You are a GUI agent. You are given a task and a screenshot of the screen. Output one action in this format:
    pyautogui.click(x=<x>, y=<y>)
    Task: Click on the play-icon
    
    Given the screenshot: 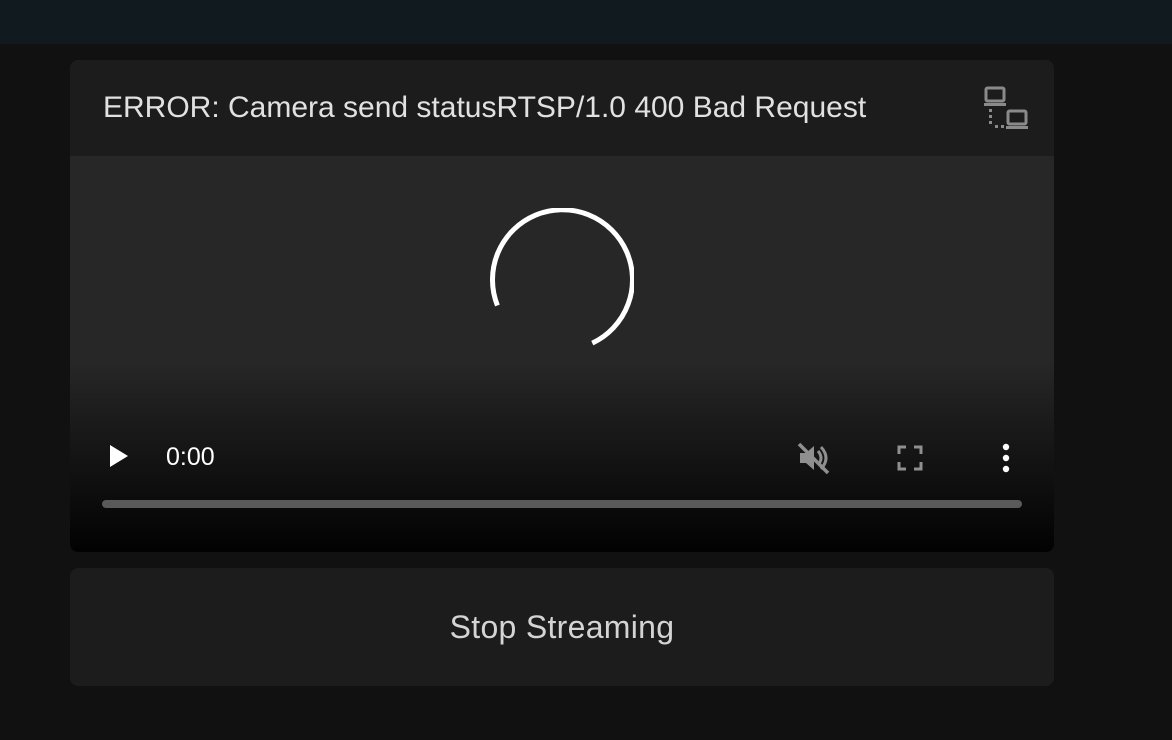 What is the action you would take?
    pyautogui.click(x=118, y=456)
    